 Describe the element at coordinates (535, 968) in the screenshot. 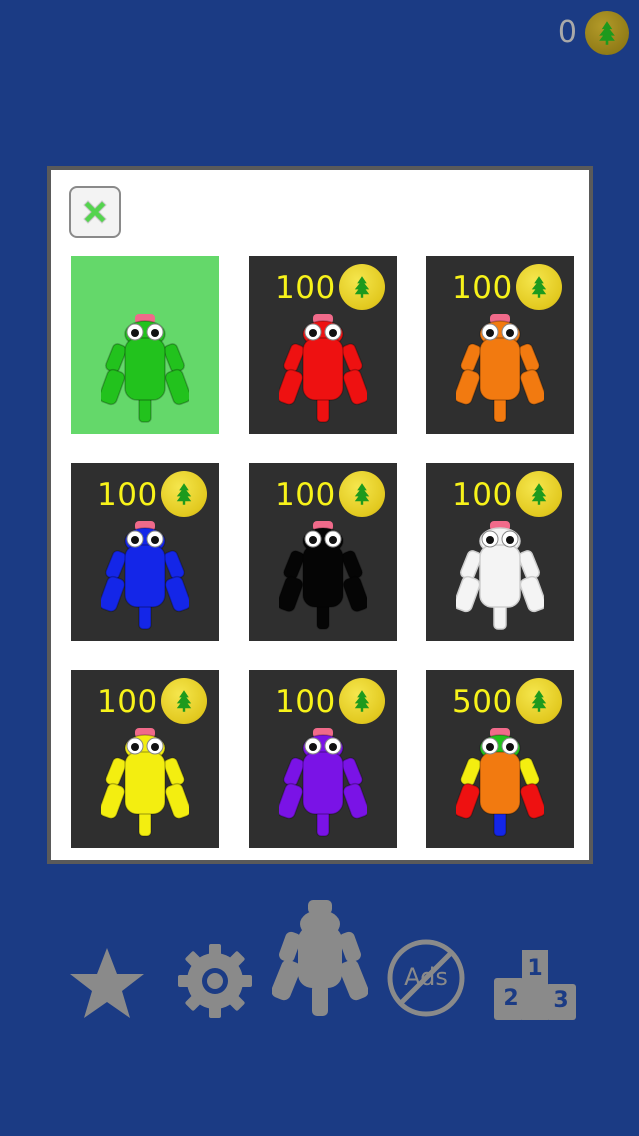

I see `podium-first-label: 1` at that location.